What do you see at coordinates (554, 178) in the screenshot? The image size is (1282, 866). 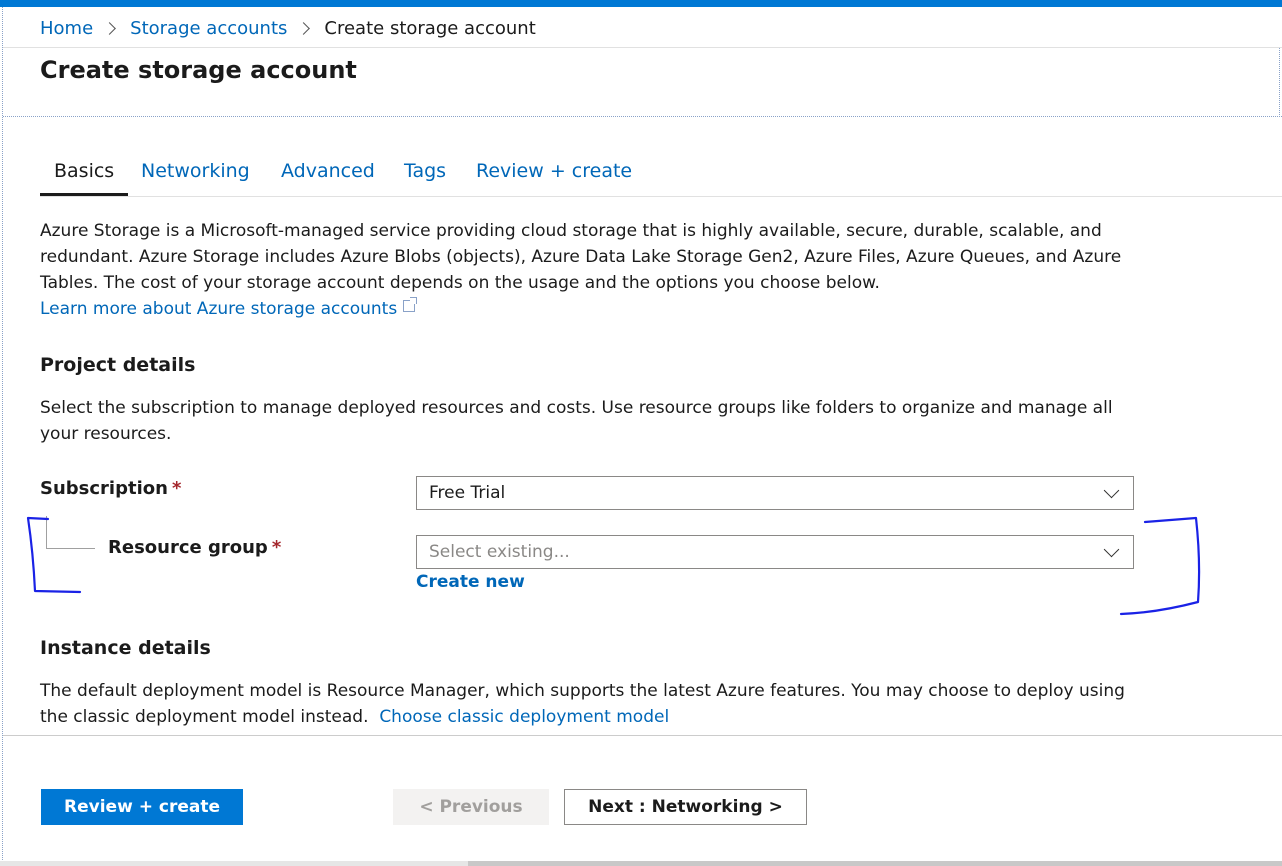 I see `tab-review-create: Review + create` at bounding box center [554, 178].